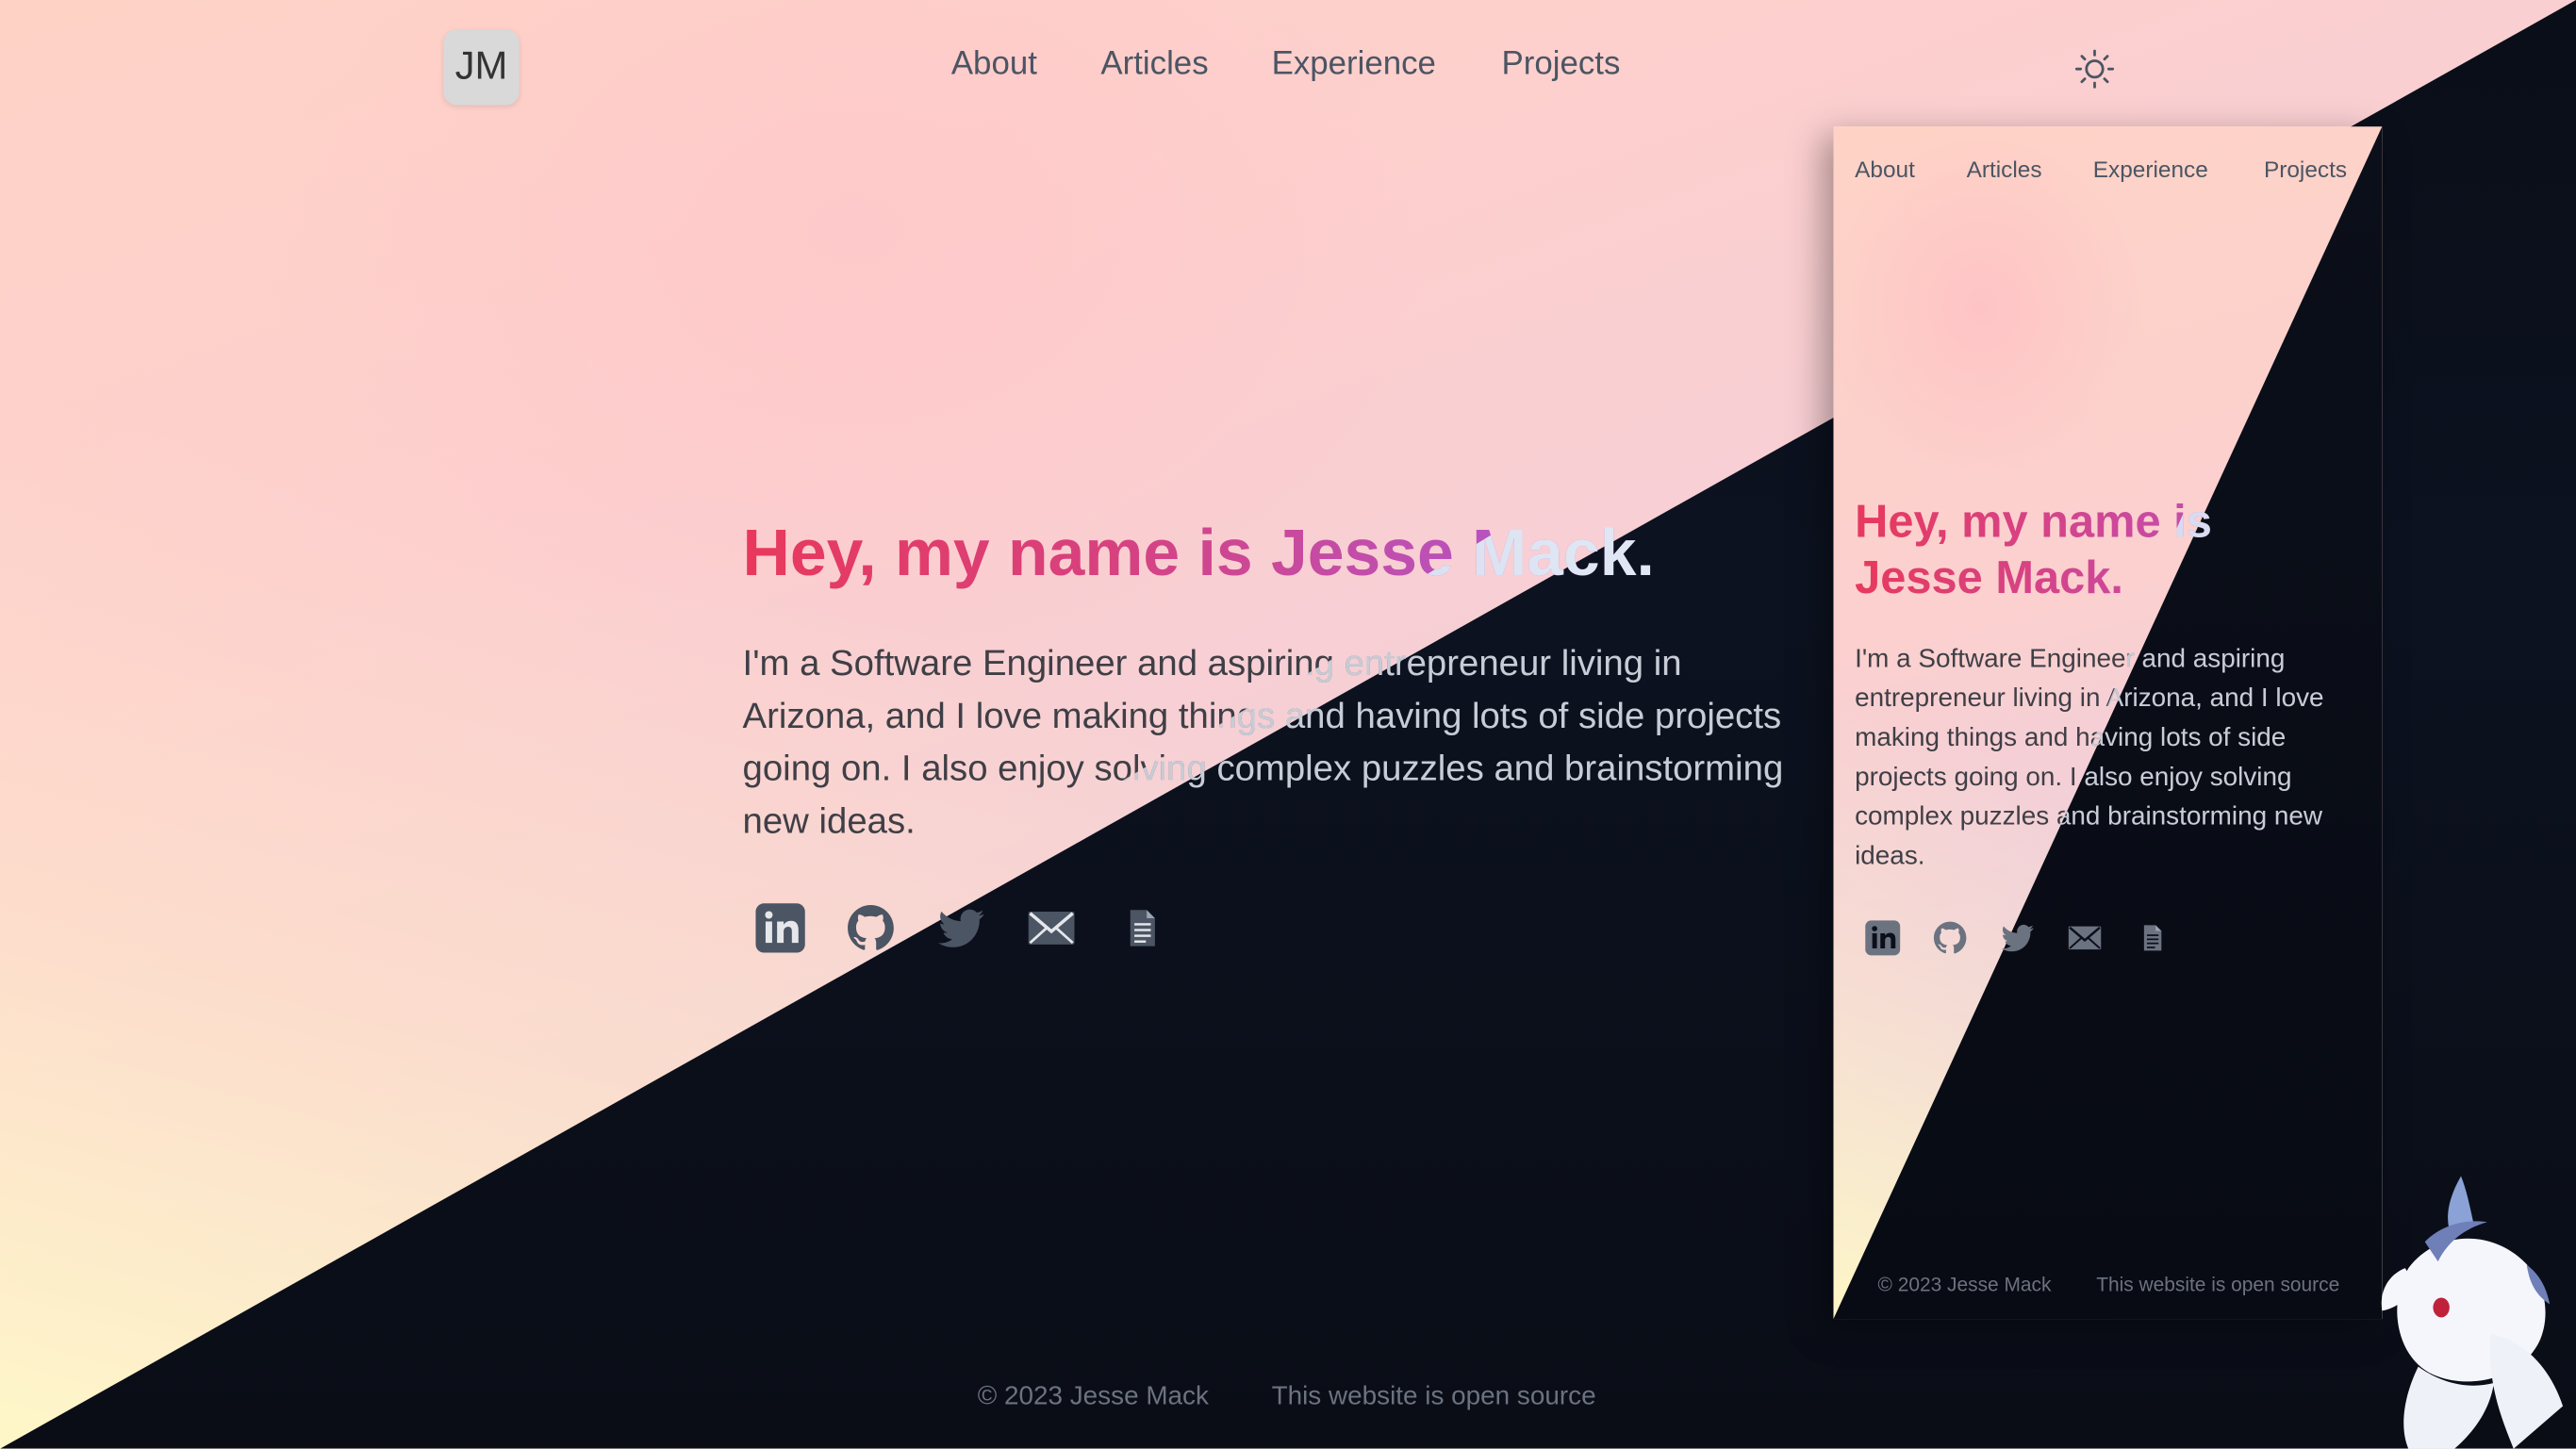  I want to click on nav-link-articles: Articles, so click(1154, 65).